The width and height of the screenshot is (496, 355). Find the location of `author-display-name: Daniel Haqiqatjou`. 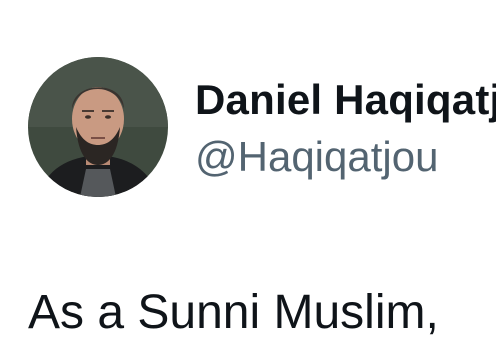

author-display-name: Daniel Haqiqatjou is located at coordinates (345, 100).